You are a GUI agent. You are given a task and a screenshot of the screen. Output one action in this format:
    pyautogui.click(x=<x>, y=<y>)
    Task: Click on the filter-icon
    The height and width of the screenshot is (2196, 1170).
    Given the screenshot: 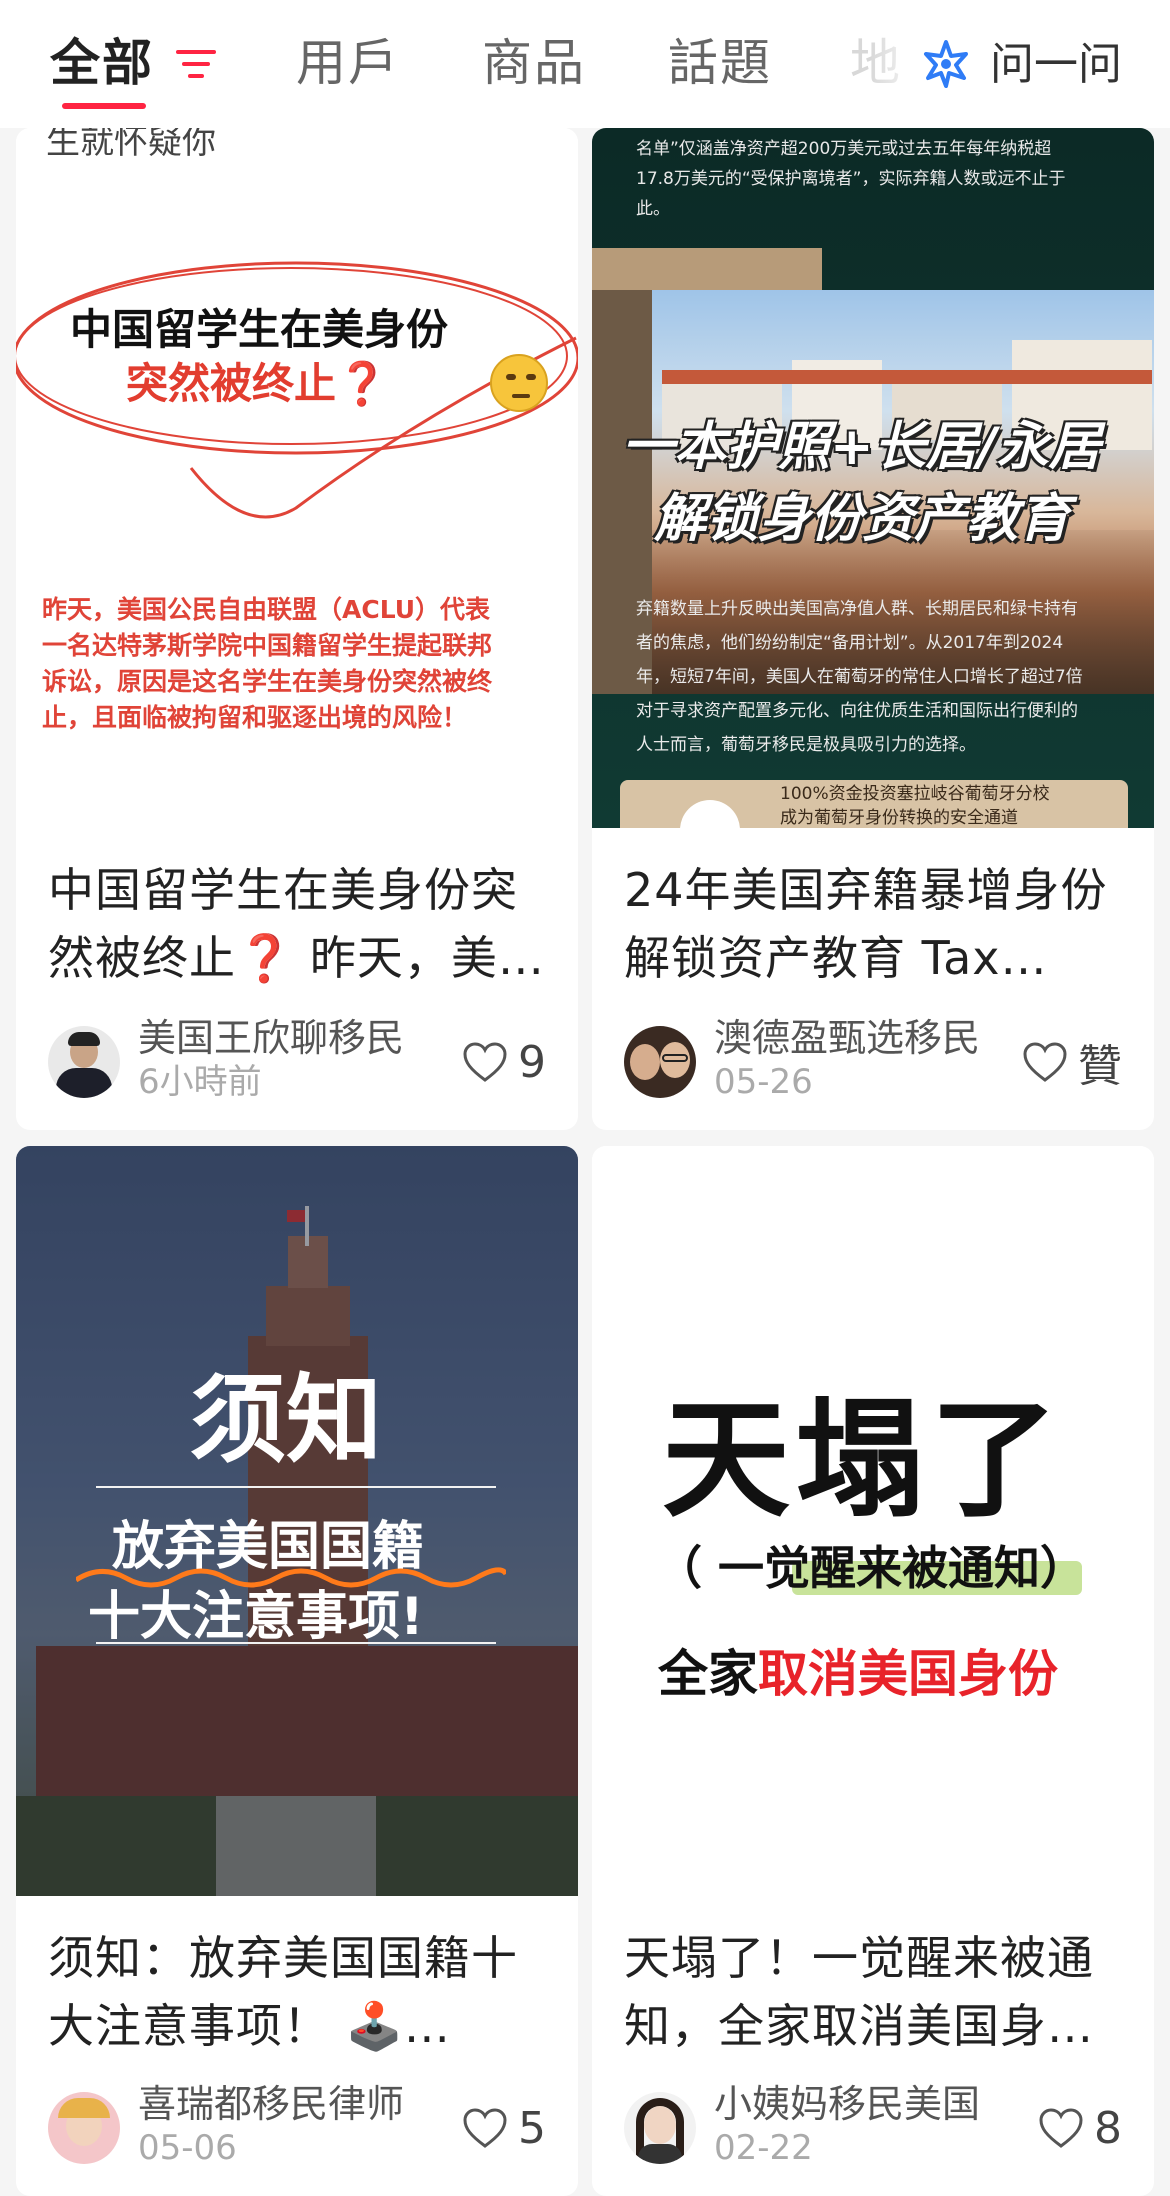 What is the action you would take?
    pyautogui.click(x=196, y=64)
    